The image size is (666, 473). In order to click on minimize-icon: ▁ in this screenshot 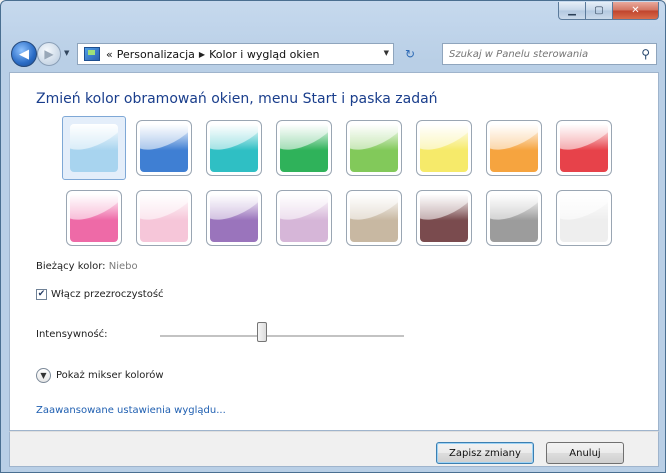, I will do `click(572, 10)`.